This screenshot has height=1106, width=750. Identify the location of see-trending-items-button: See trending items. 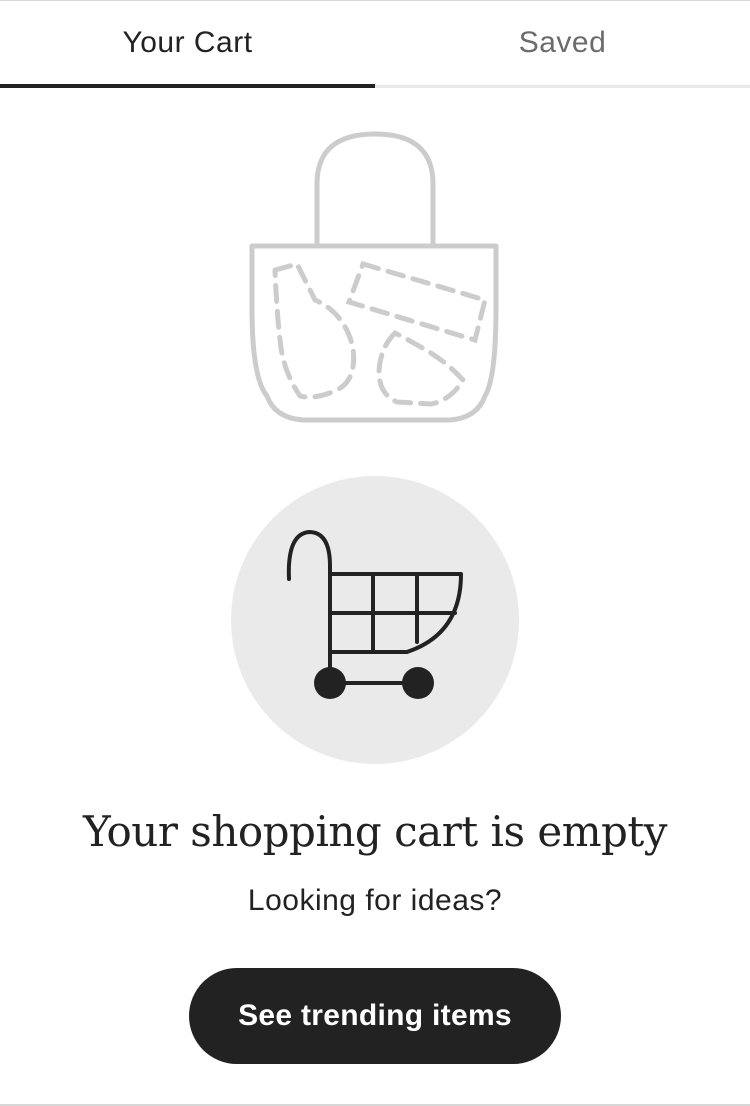
(375, 1016).